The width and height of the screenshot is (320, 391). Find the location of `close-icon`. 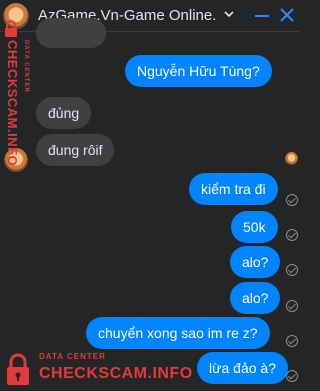

close-icon is located at coordinates (287, 15).